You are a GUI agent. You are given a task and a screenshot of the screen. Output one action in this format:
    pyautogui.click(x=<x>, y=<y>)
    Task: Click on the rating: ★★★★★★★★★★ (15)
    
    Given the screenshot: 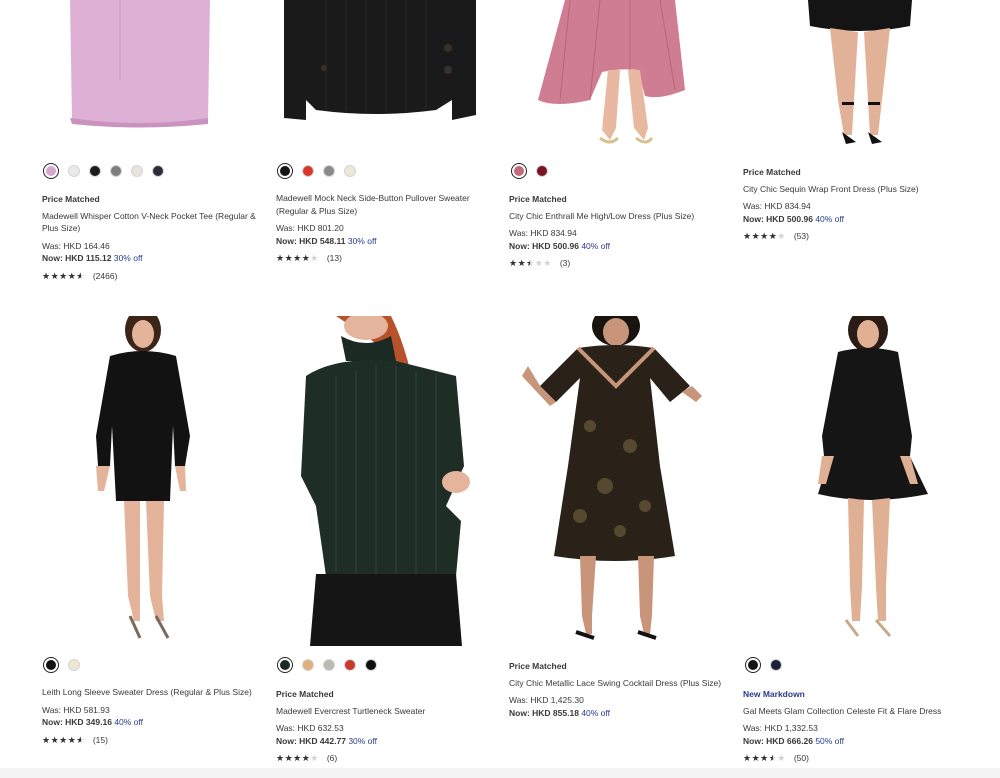 What is the action you would take?
    pyautogui.click(x=151, y=740)
    